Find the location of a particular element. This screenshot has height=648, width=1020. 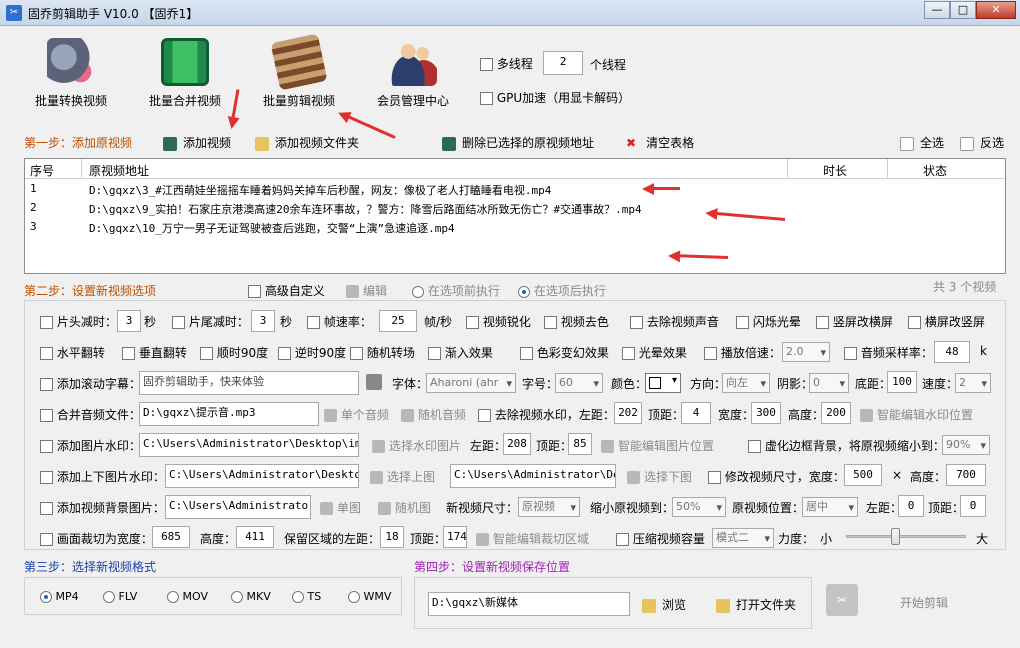

color-change-checkbox: 色彩变幻效果 is located at coordinates (564, 352).